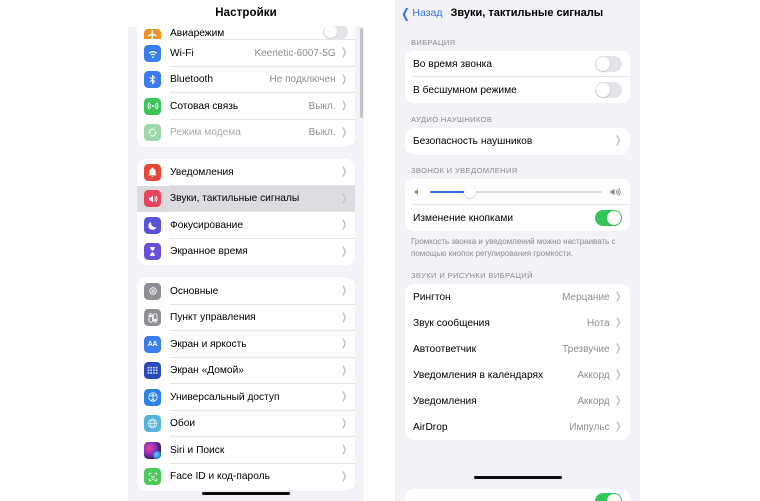 The width and height of the screenshot is (760, 501). What do you see at coordinates (427, 13) in the screenshot?
I see `back-button-label: Назад` at bounding box center [427, 13].